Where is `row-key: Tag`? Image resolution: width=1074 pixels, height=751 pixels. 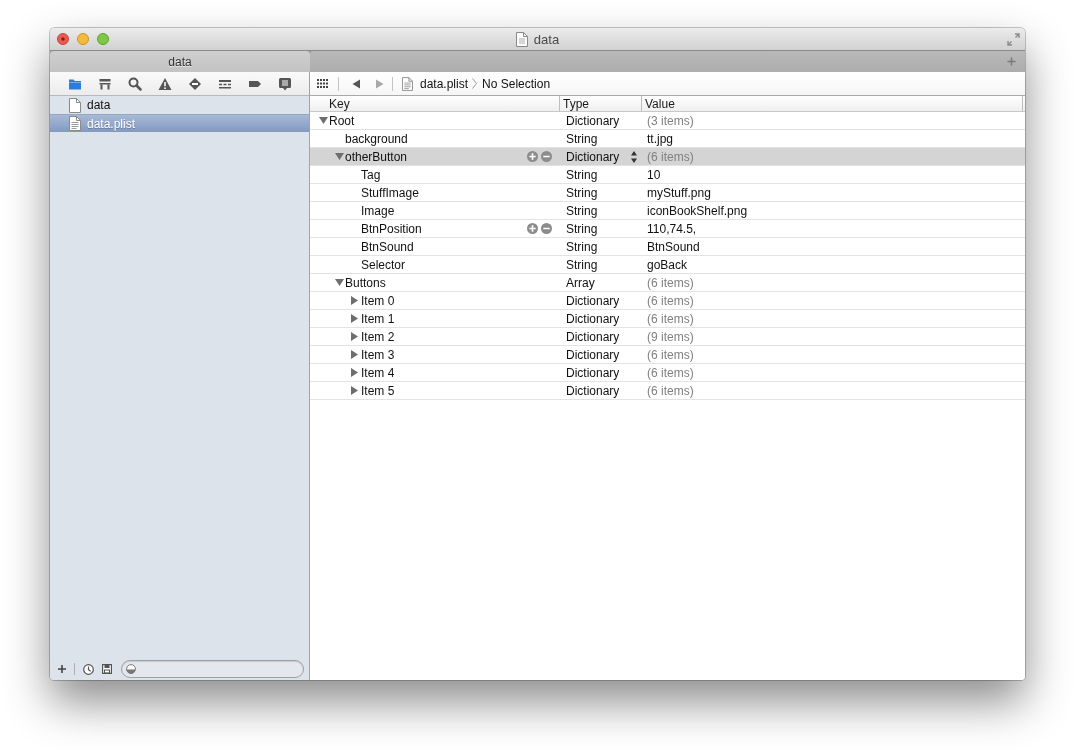
row-key: Tag is located at coordinates (371, 174).